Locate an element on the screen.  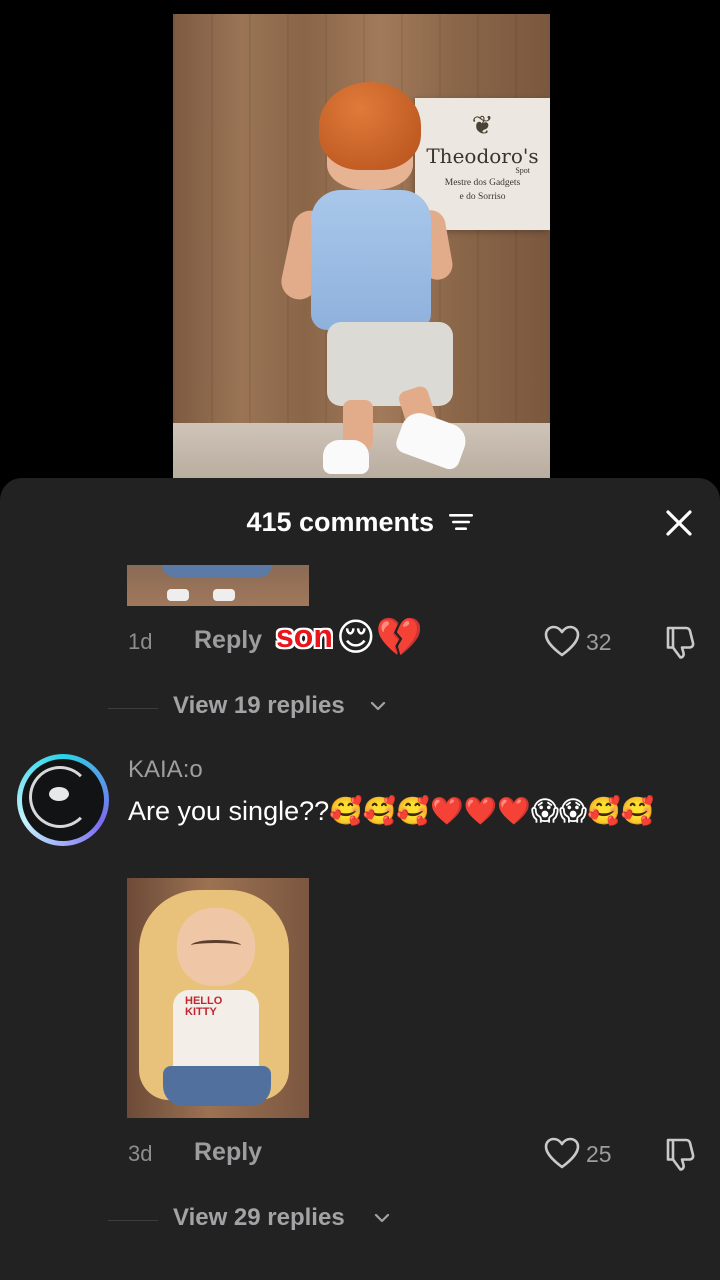
comments-count: 415 comments is located at coordinates (340, 522).